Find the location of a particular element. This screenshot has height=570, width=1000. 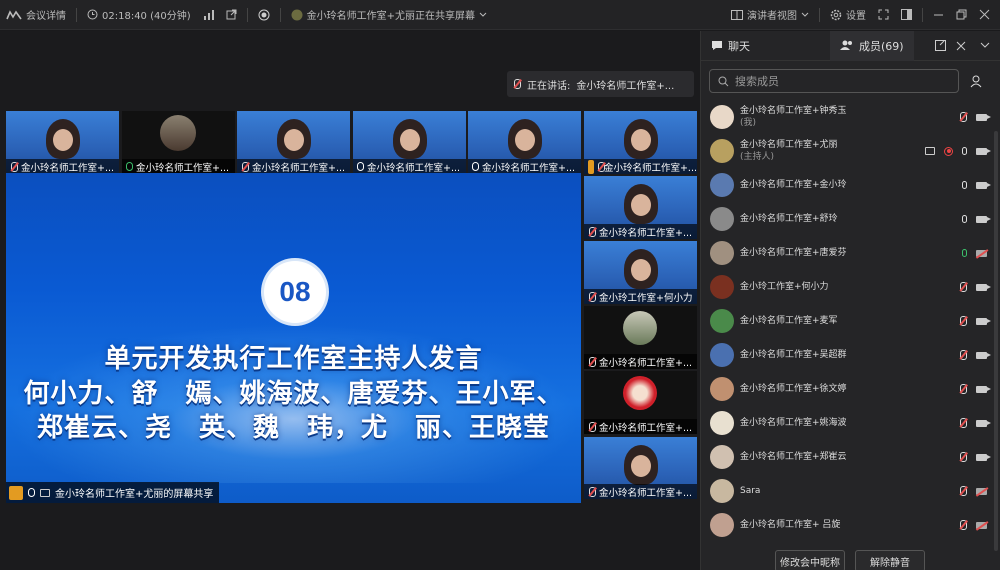

duration-text: 02:18:40 (40分钟) is located at coordinates (146, 16).